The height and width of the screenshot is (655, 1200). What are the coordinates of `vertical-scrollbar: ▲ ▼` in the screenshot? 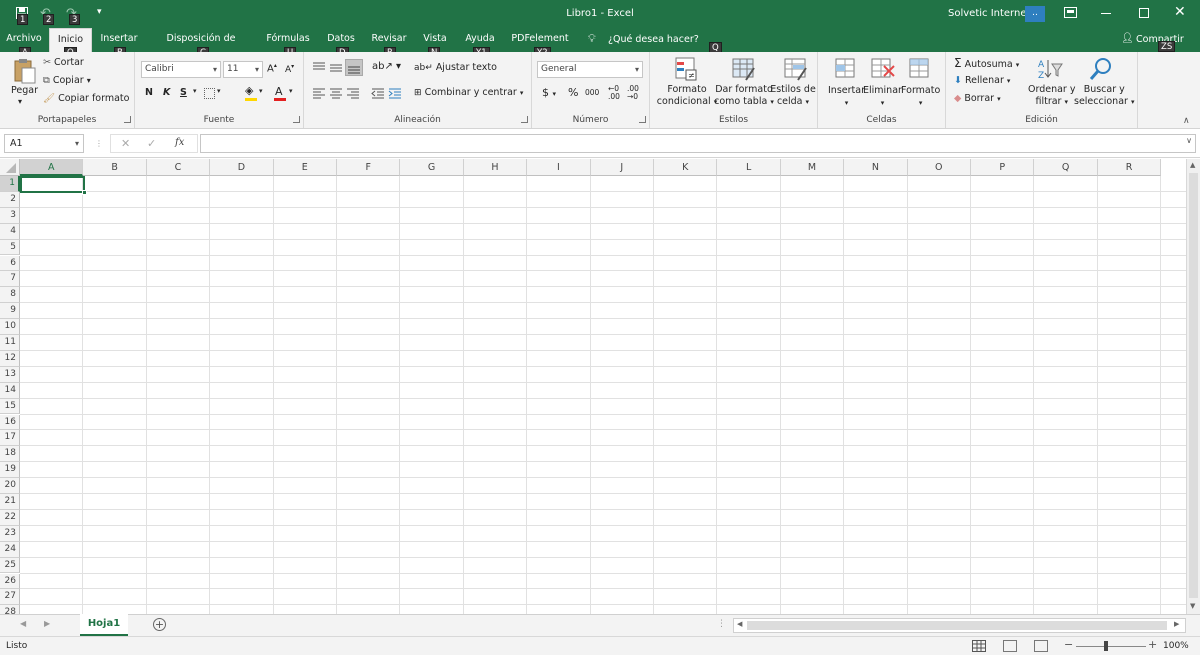 It's located at (1193, 386).